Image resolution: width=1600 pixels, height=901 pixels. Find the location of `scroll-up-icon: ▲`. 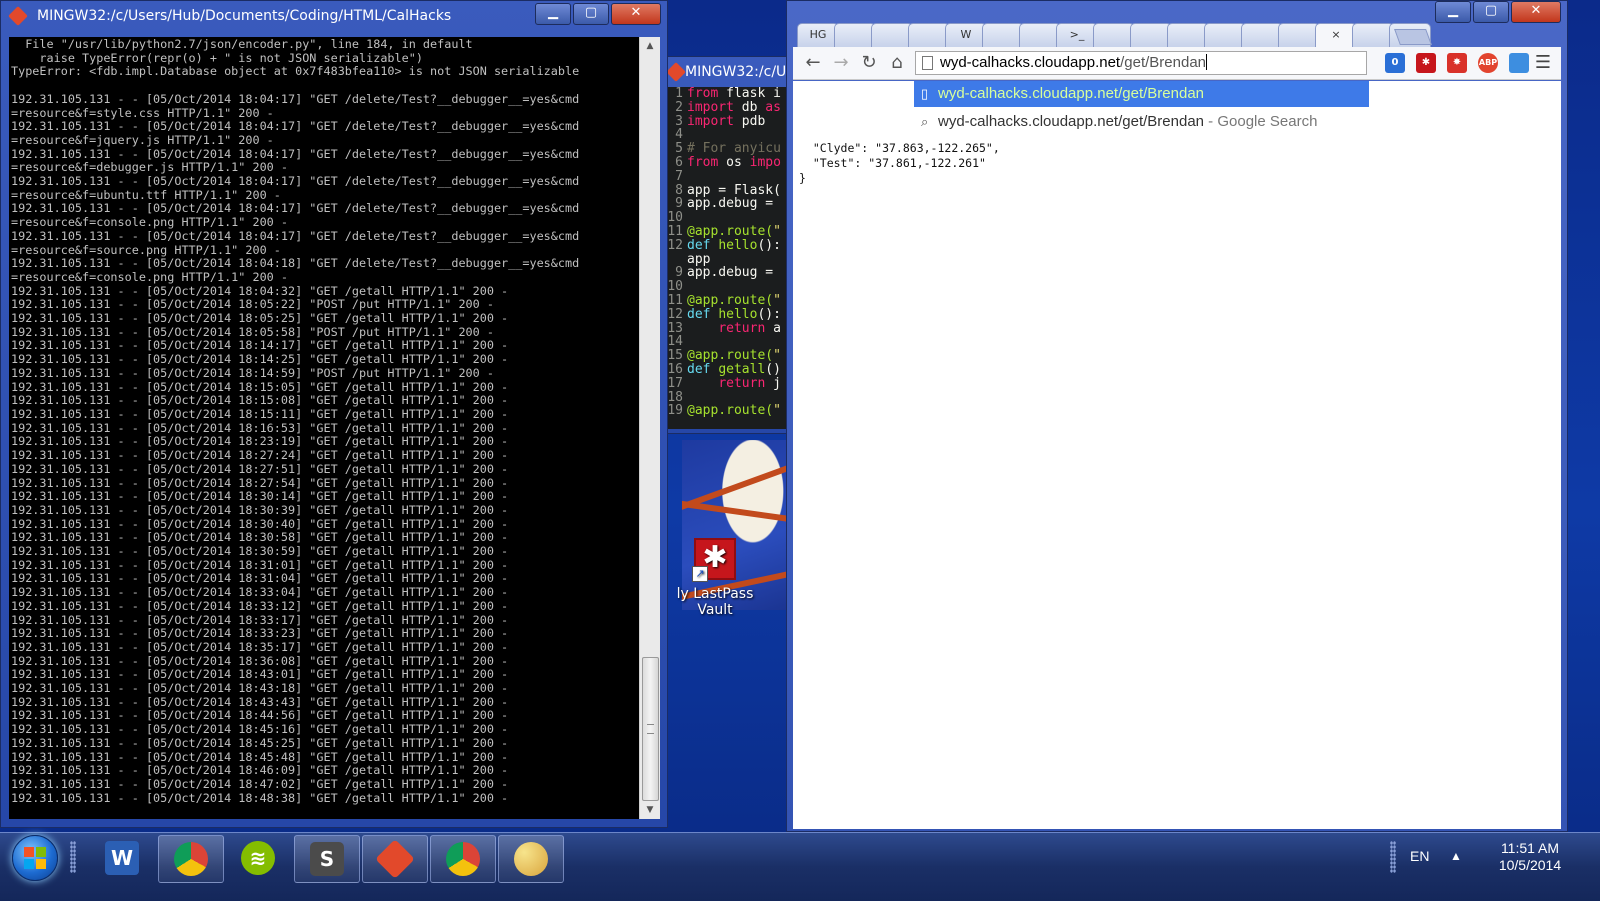

scroll-up-icon: ▲ is located at coordinates (650, 46).